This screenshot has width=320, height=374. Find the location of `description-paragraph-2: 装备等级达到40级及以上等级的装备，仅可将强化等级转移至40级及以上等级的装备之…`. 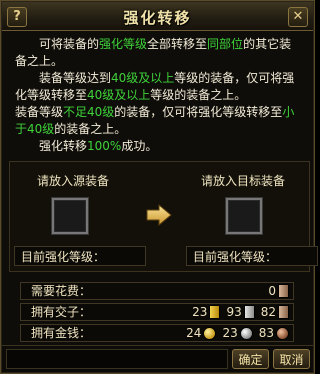

description-paragraph-2: 装备等级达到40级及以上等级的装备，仅可将强化等级转移至40级及以上等级的装备之… is located at coordinates (155, 86).